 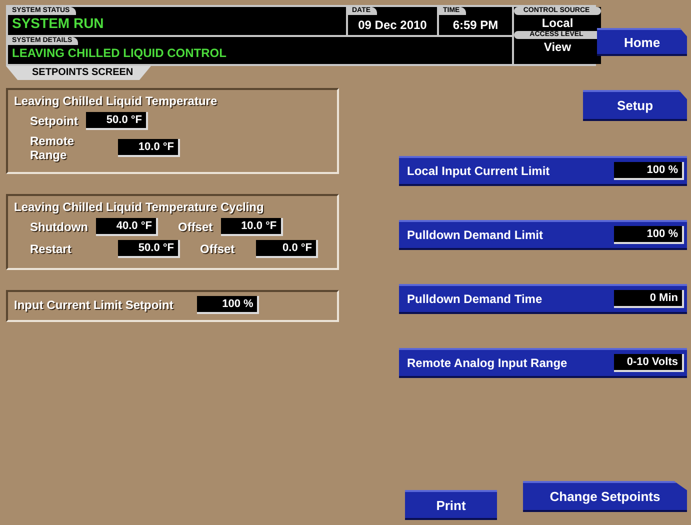 What do you see at coordinates (635, 105) in the screenshot?
I see `setup-button: Setup` at bounding box center [635, 105].